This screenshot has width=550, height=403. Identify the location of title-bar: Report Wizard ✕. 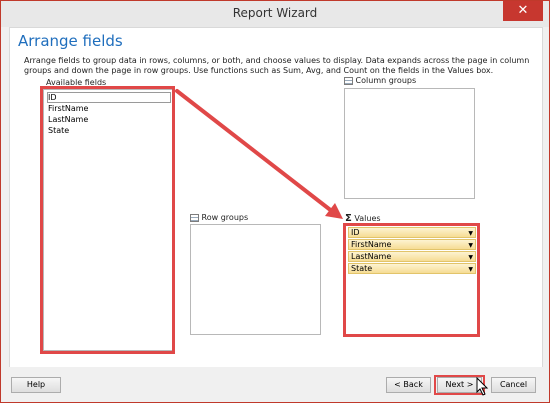
(275, 14).